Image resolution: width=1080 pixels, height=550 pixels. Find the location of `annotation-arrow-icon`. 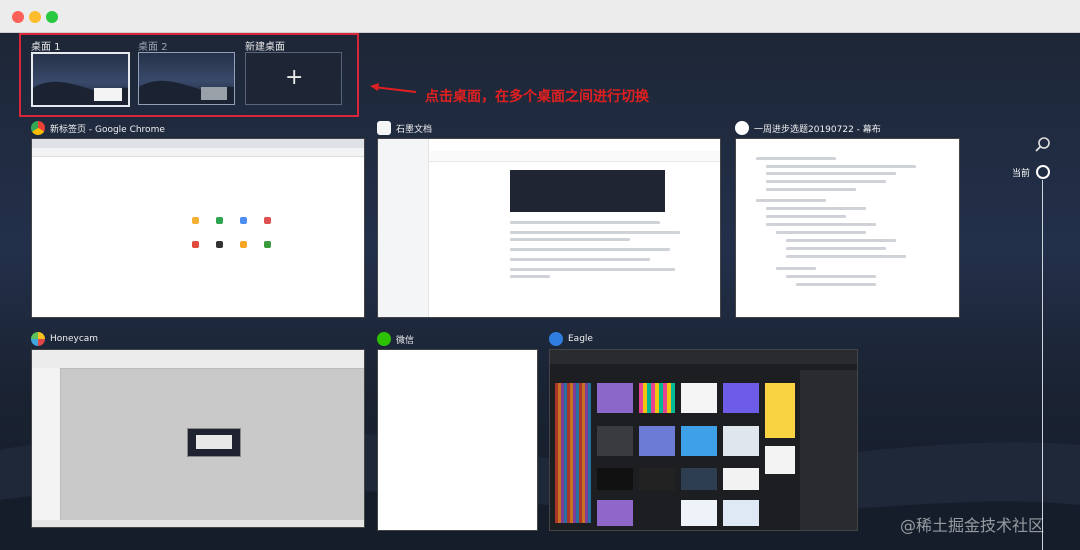

annotation-arrow-icon is located at coordinates (393, 88).